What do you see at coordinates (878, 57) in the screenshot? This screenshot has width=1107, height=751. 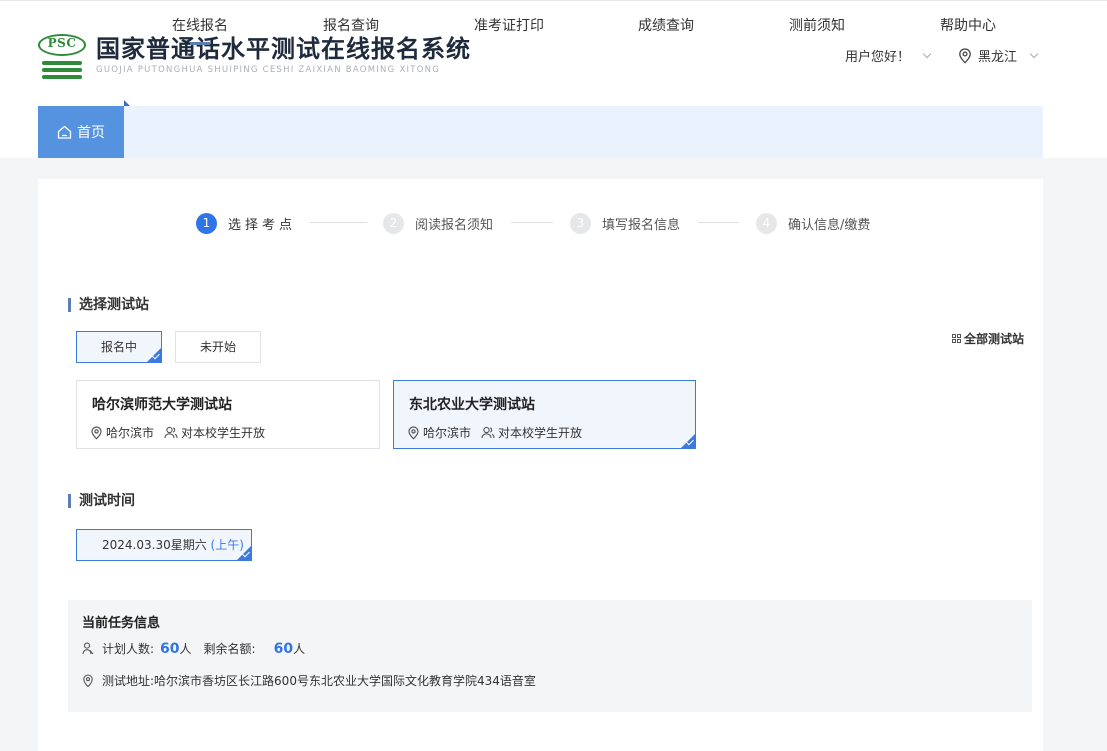 I see `user-greeting: 用户您好！` at bounding box center [878, 57].